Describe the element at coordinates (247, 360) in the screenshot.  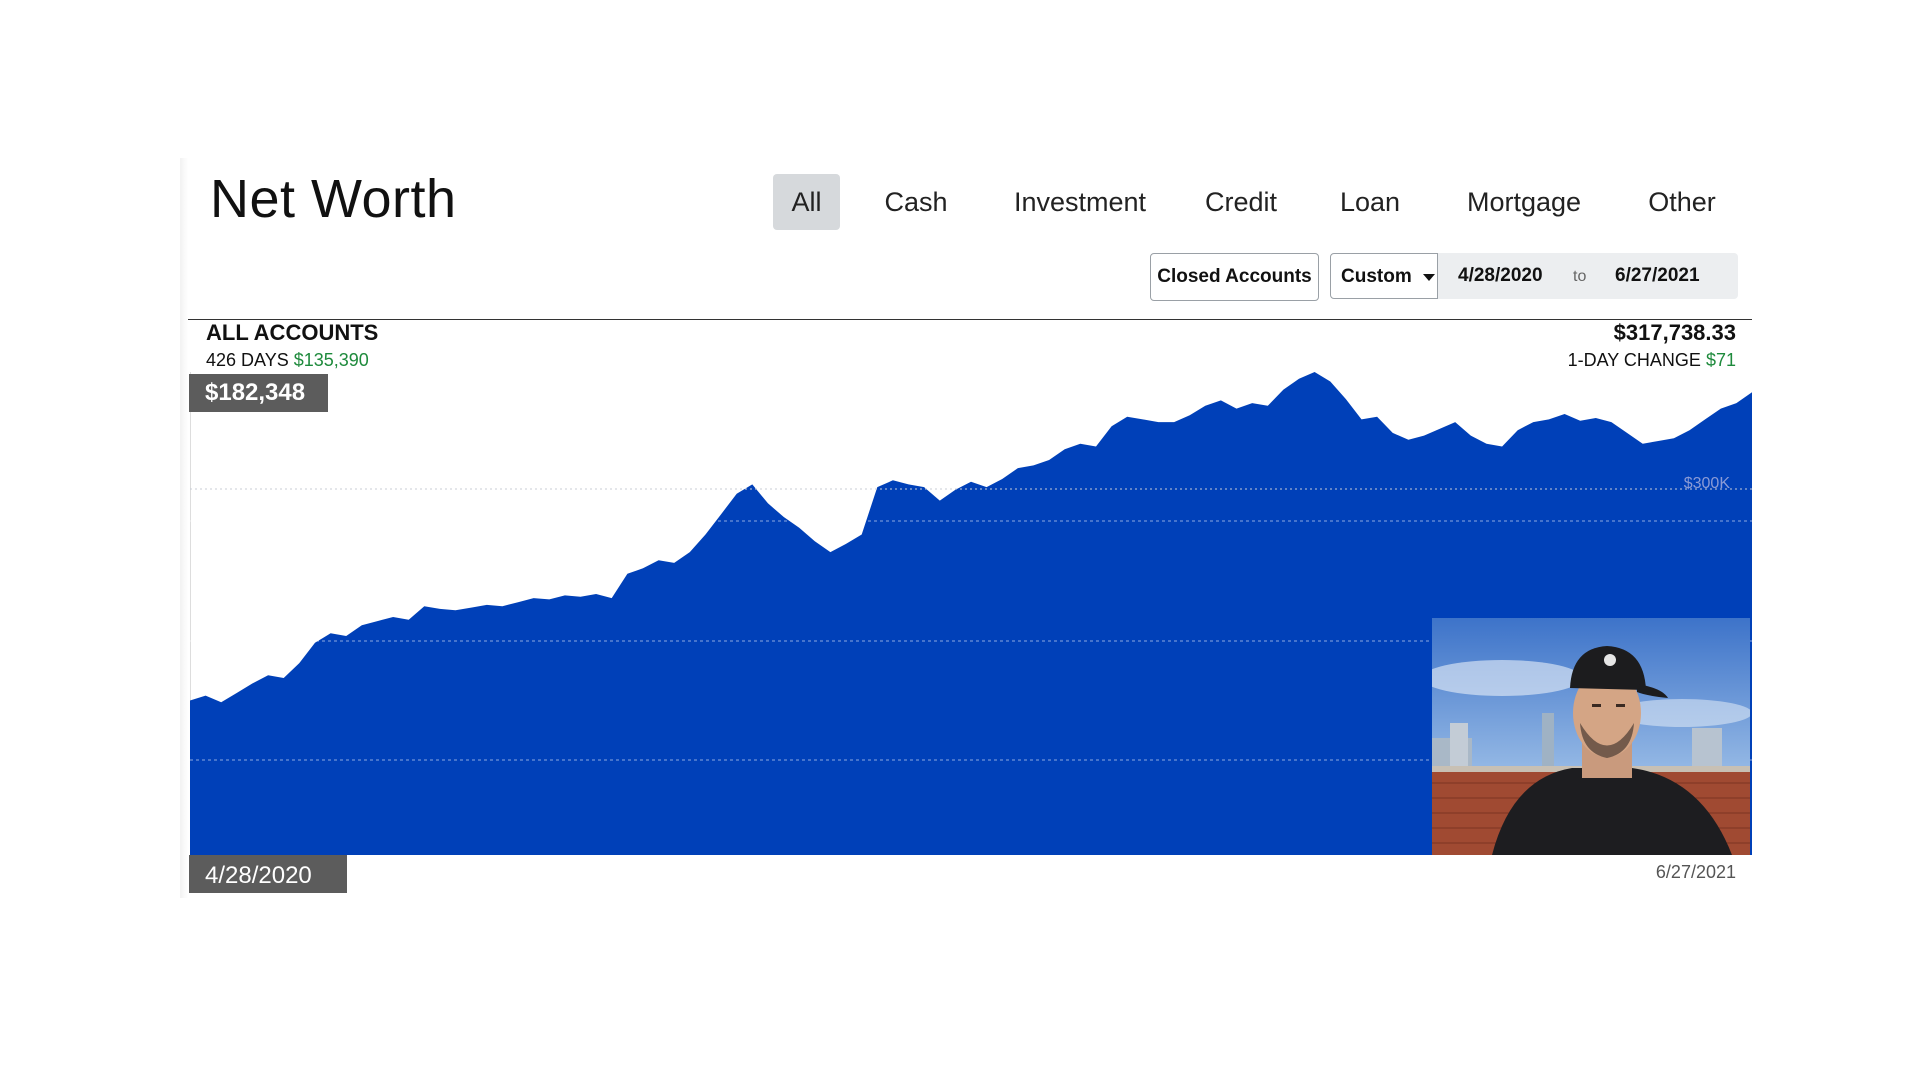
I see `days-label: 426 DAYS` at that location.